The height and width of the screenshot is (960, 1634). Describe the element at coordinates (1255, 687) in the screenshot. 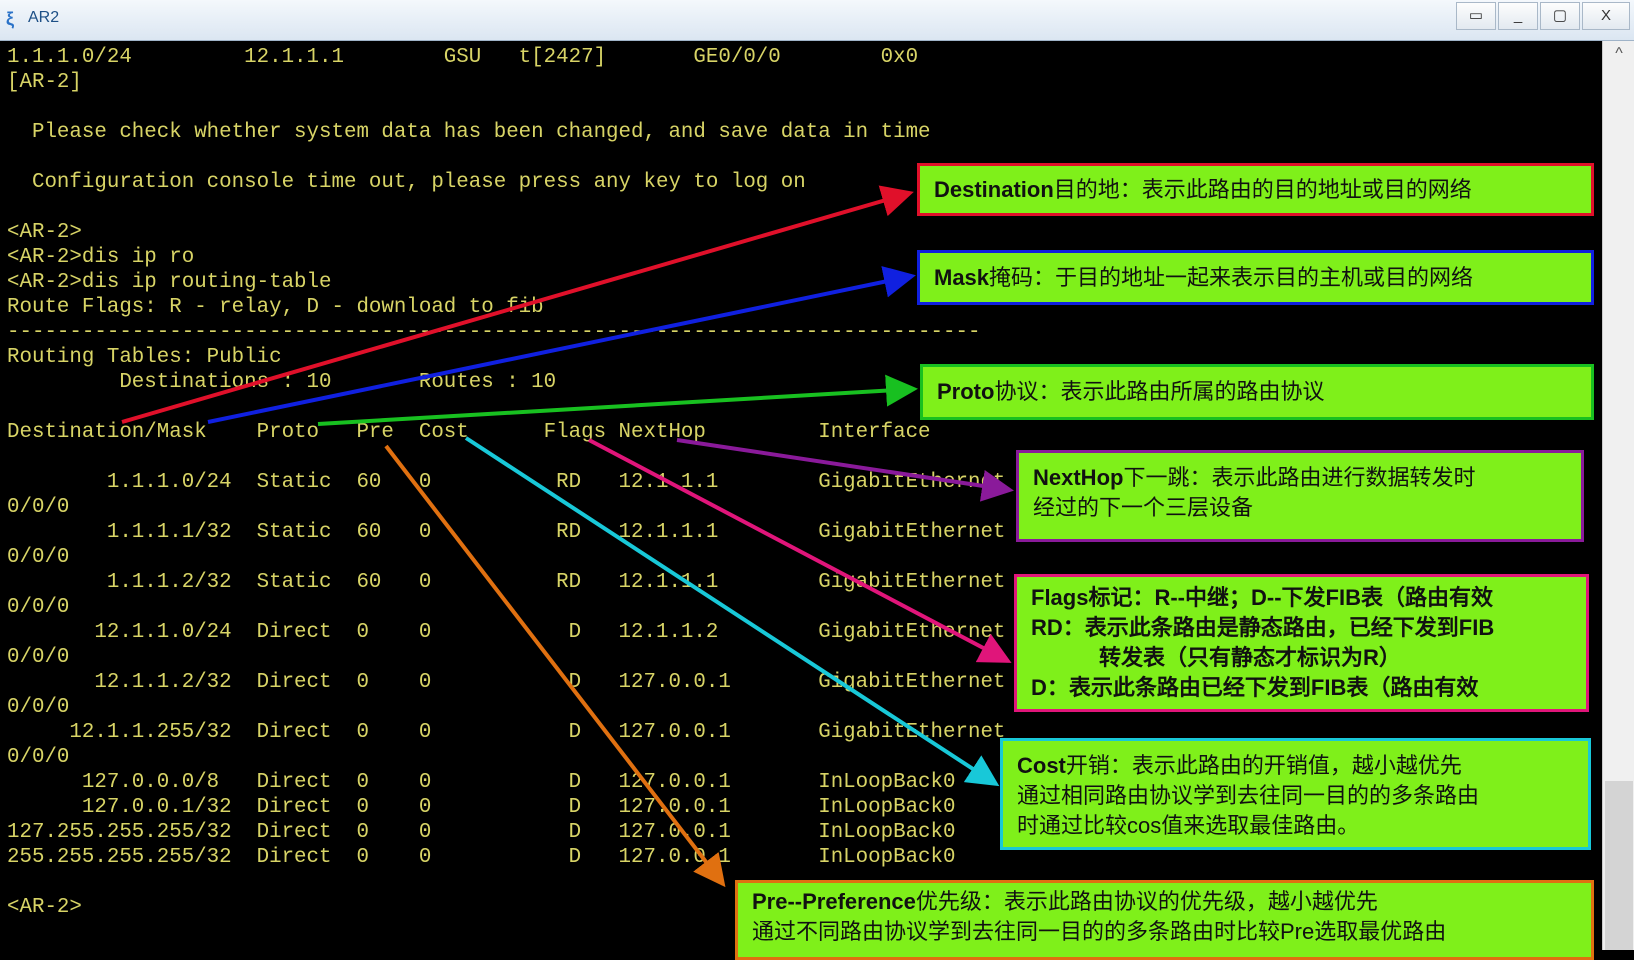

I see `annotation-text: D：表示此条路由已经下发到FIB表（路由有效` at that location.